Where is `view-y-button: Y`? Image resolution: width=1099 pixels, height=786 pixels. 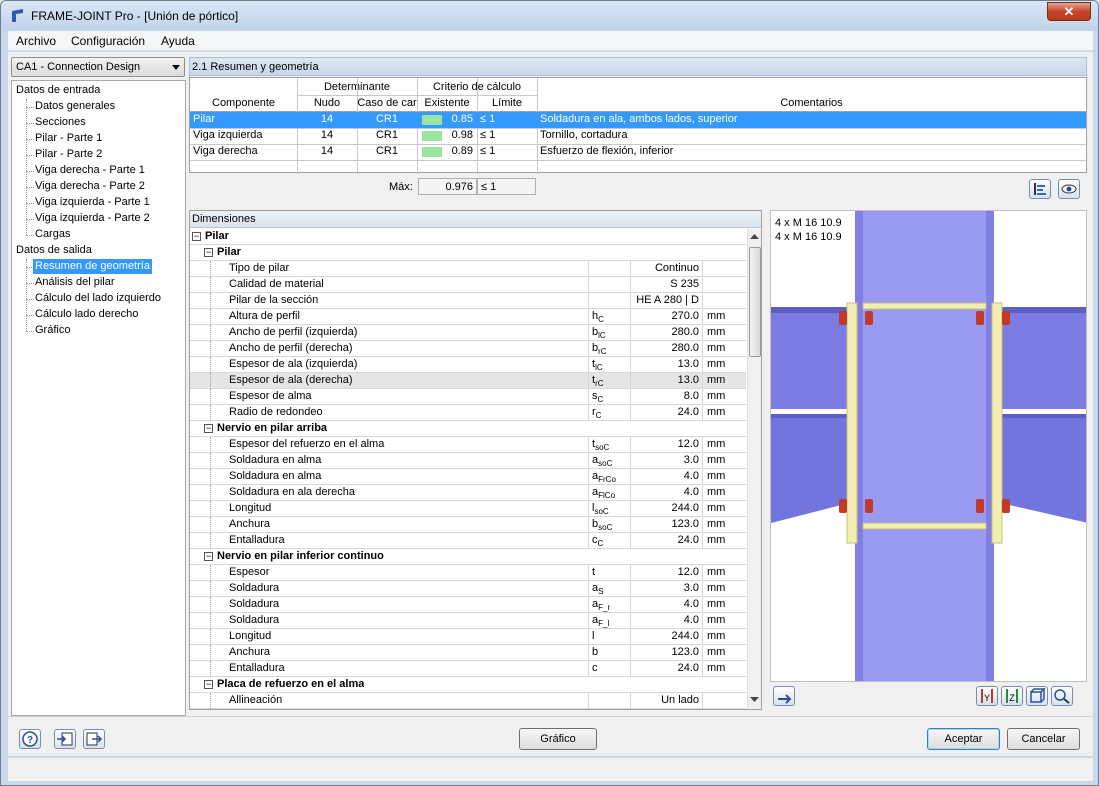
view-y-button: Y is located at coordinates (987, 696).